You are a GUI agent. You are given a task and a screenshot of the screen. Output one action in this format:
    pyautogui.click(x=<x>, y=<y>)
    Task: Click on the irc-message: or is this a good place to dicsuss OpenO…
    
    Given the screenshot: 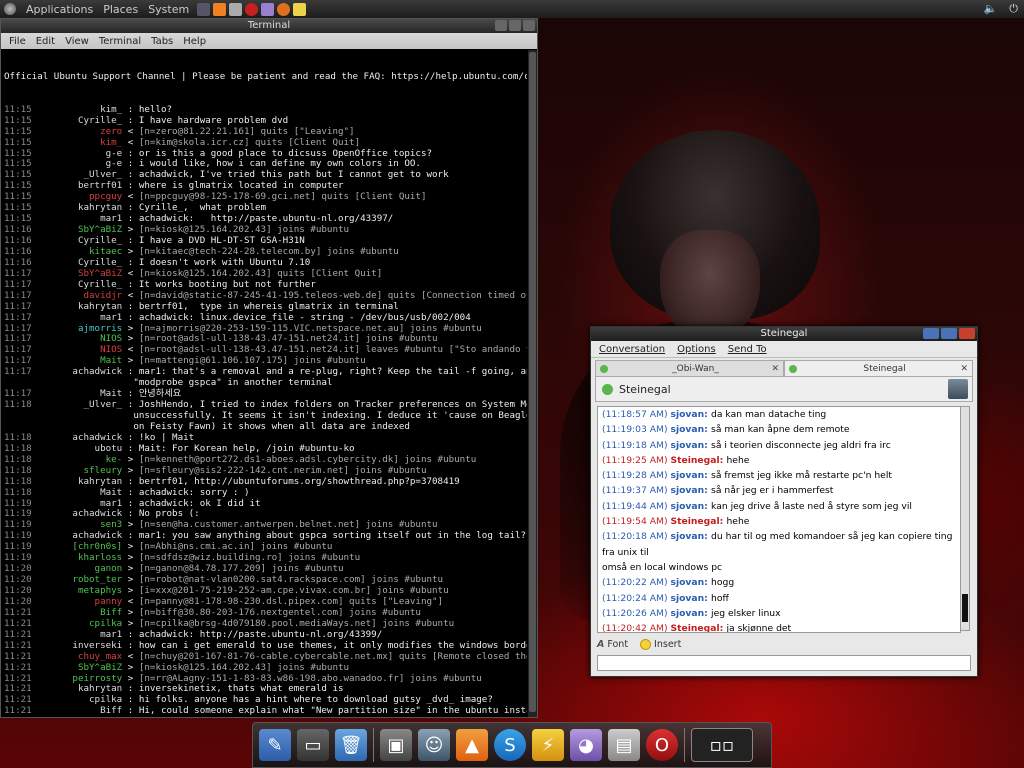 What is the action you would take?
    pyautogui.click(x=285, y=153)
    